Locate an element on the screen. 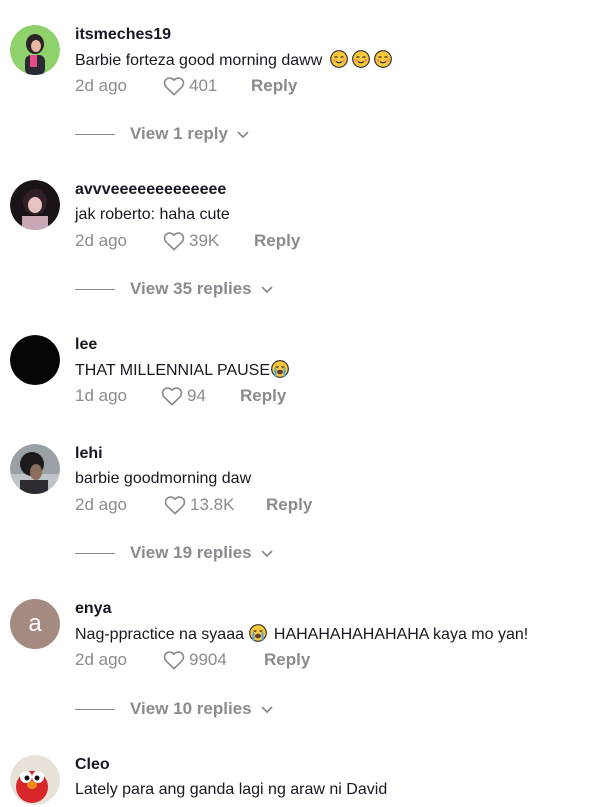 This screenshot has width=602, height=807. comment-meta: 2d ago 13.8K Reply is located at coordinates (193, 505).